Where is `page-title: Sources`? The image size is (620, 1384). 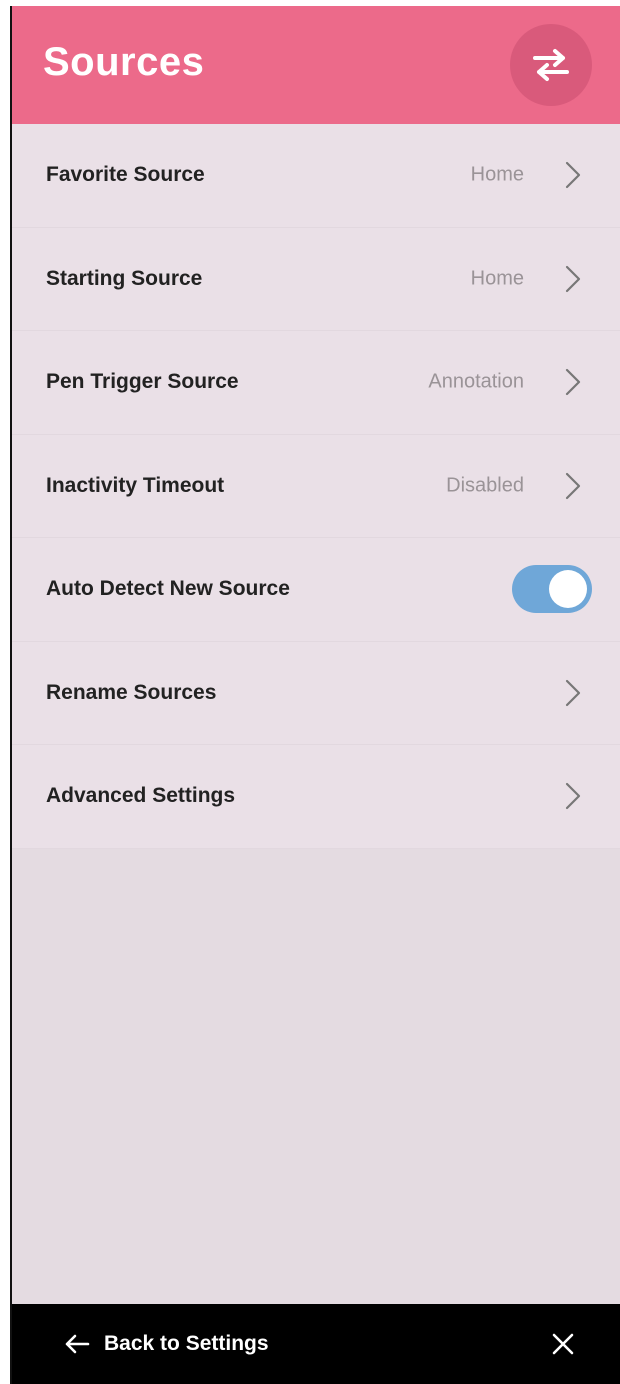 page-title: Sources is located at coordinates (124, 62).